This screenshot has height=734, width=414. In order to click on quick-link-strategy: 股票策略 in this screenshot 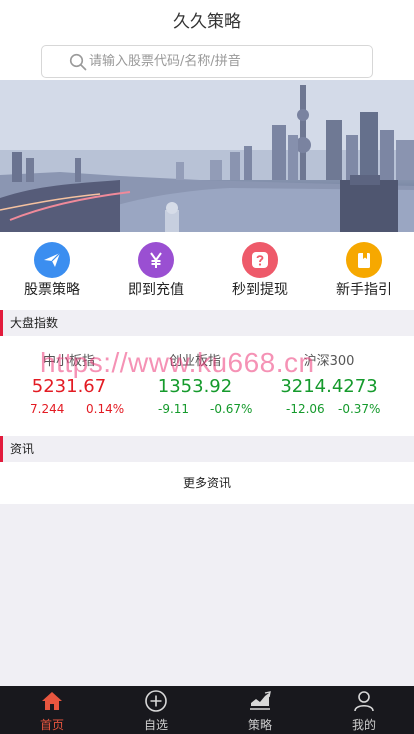, I will do `click(52, 271)`.